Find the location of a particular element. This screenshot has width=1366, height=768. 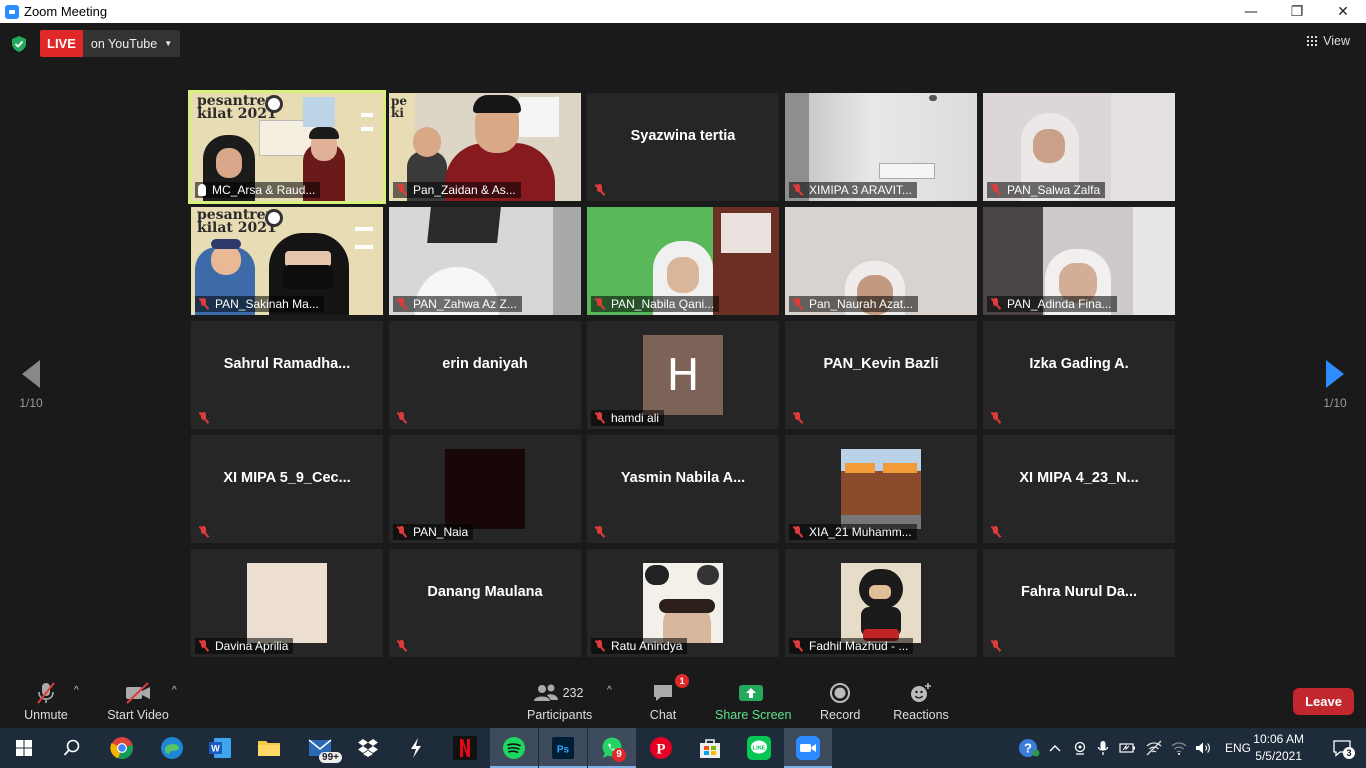

next-page-button: 1/10 is located at coordinates (1335, 385).